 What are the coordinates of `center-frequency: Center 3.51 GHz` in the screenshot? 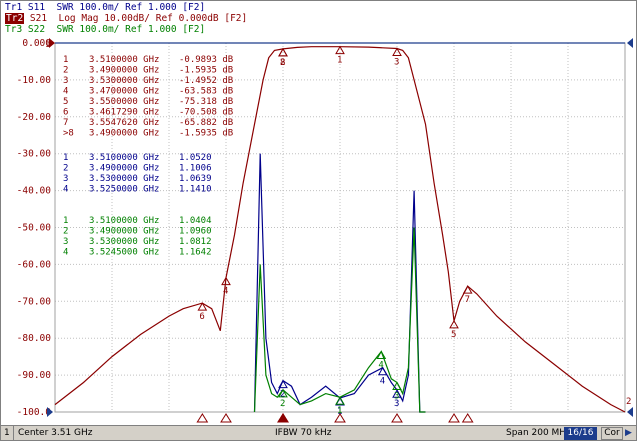 It's located at (55, 433).